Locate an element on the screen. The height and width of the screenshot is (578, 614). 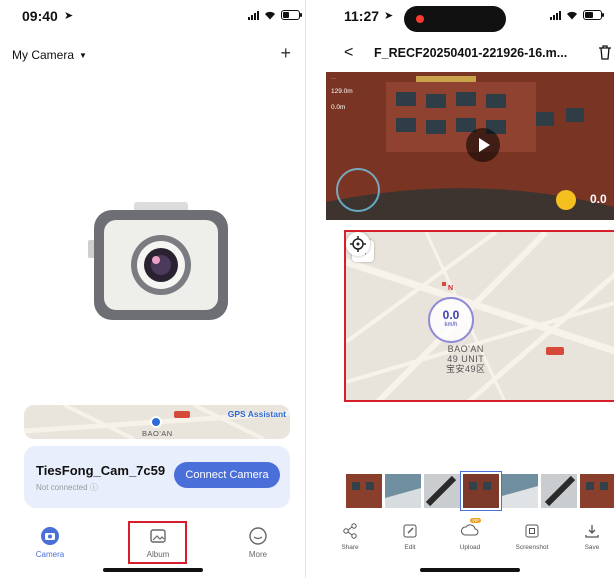
thumbnail-selected is located at coordinates (481, 491).